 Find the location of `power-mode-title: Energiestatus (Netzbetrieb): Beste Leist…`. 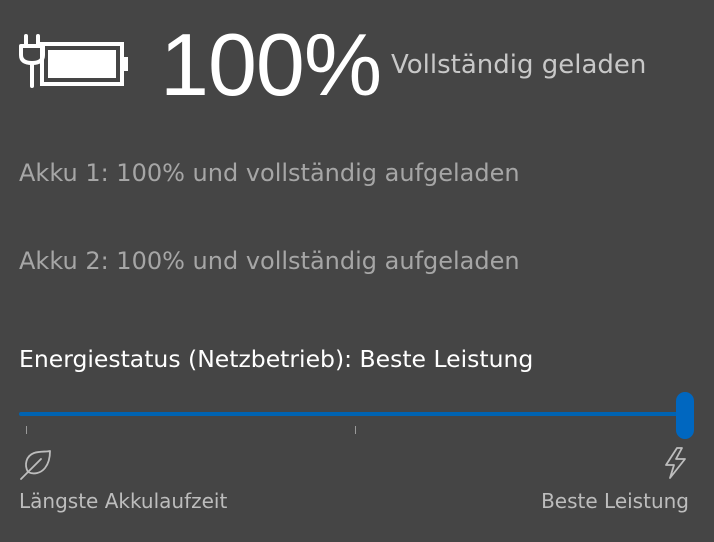

power-mode-title: Energiestatus (Netzbetrieb): Beste Leist… is located at coordinates (276, 359).